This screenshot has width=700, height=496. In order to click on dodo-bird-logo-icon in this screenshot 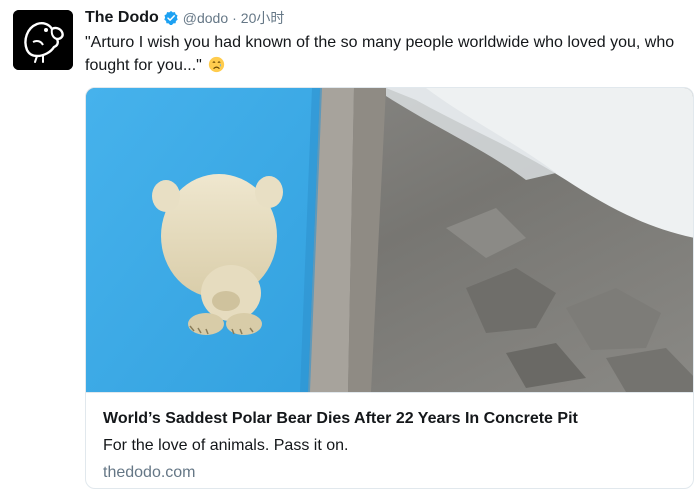, I will do `click(43, 40)`.